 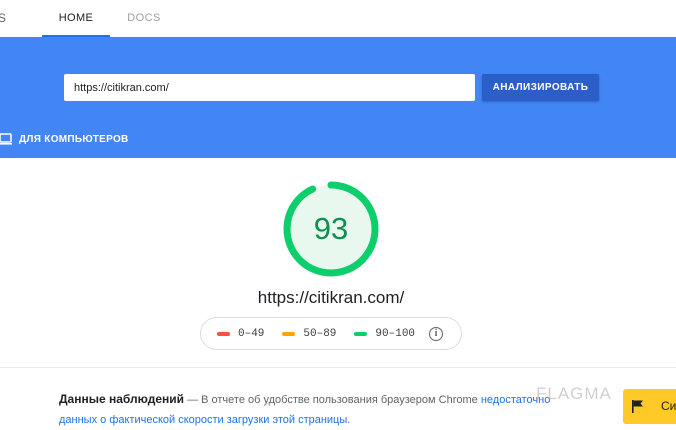 What do you see at coordinates (574, 393) in the screenshot?
I see `watermark: FLAGMA` at bounding box center [574, 393].